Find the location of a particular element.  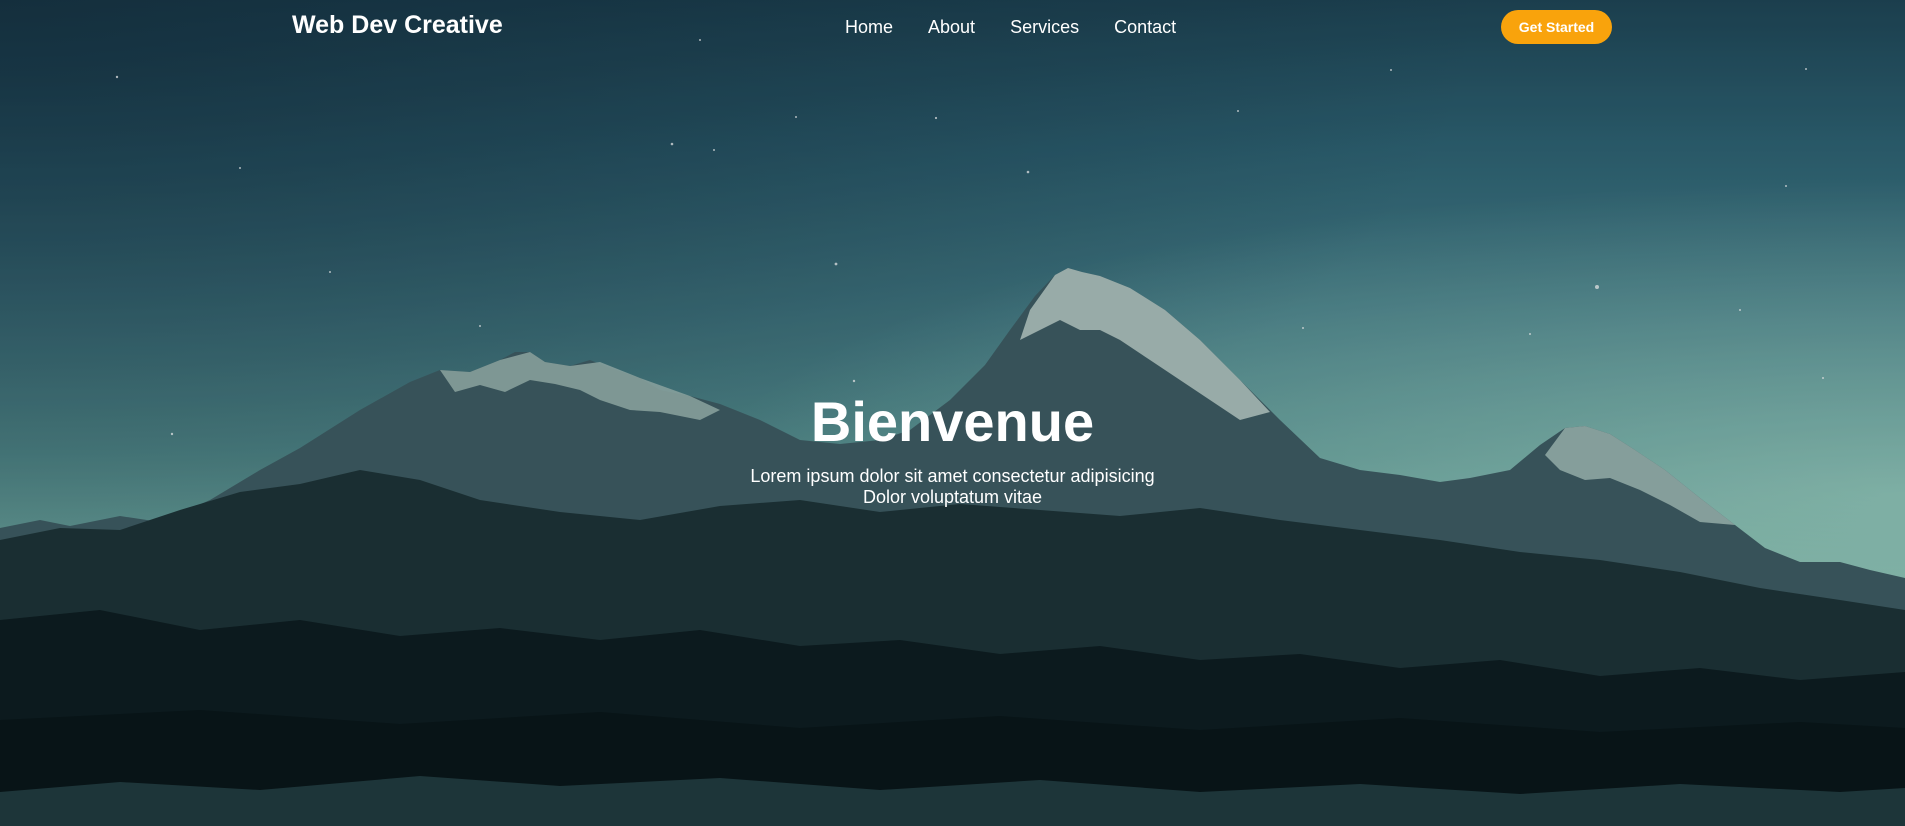

main-nav: Home About Services Contact is located at coordinates (1028, 27).